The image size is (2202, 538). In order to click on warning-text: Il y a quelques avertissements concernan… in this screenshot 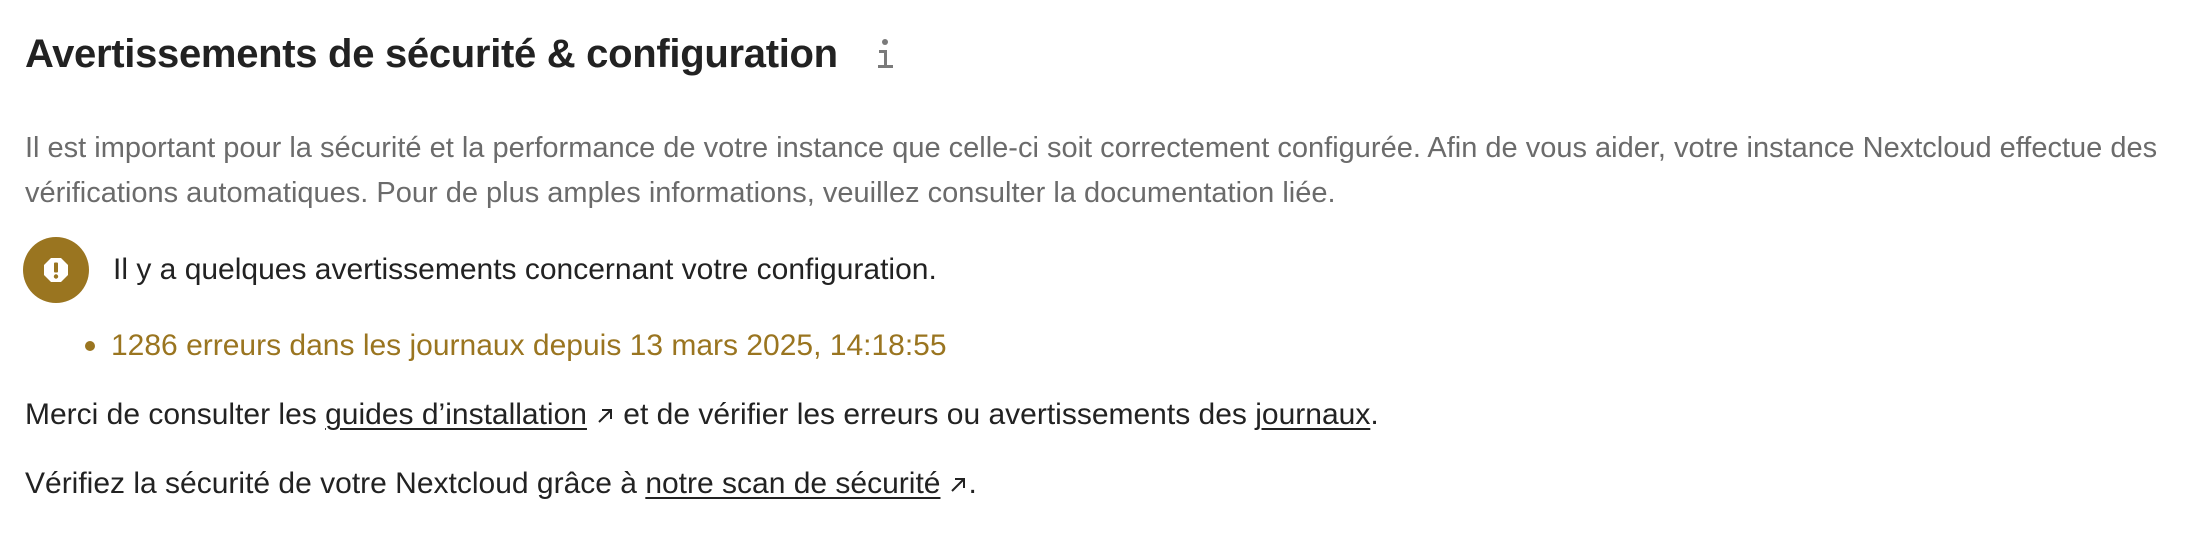, I will do `click(525, 269)`.